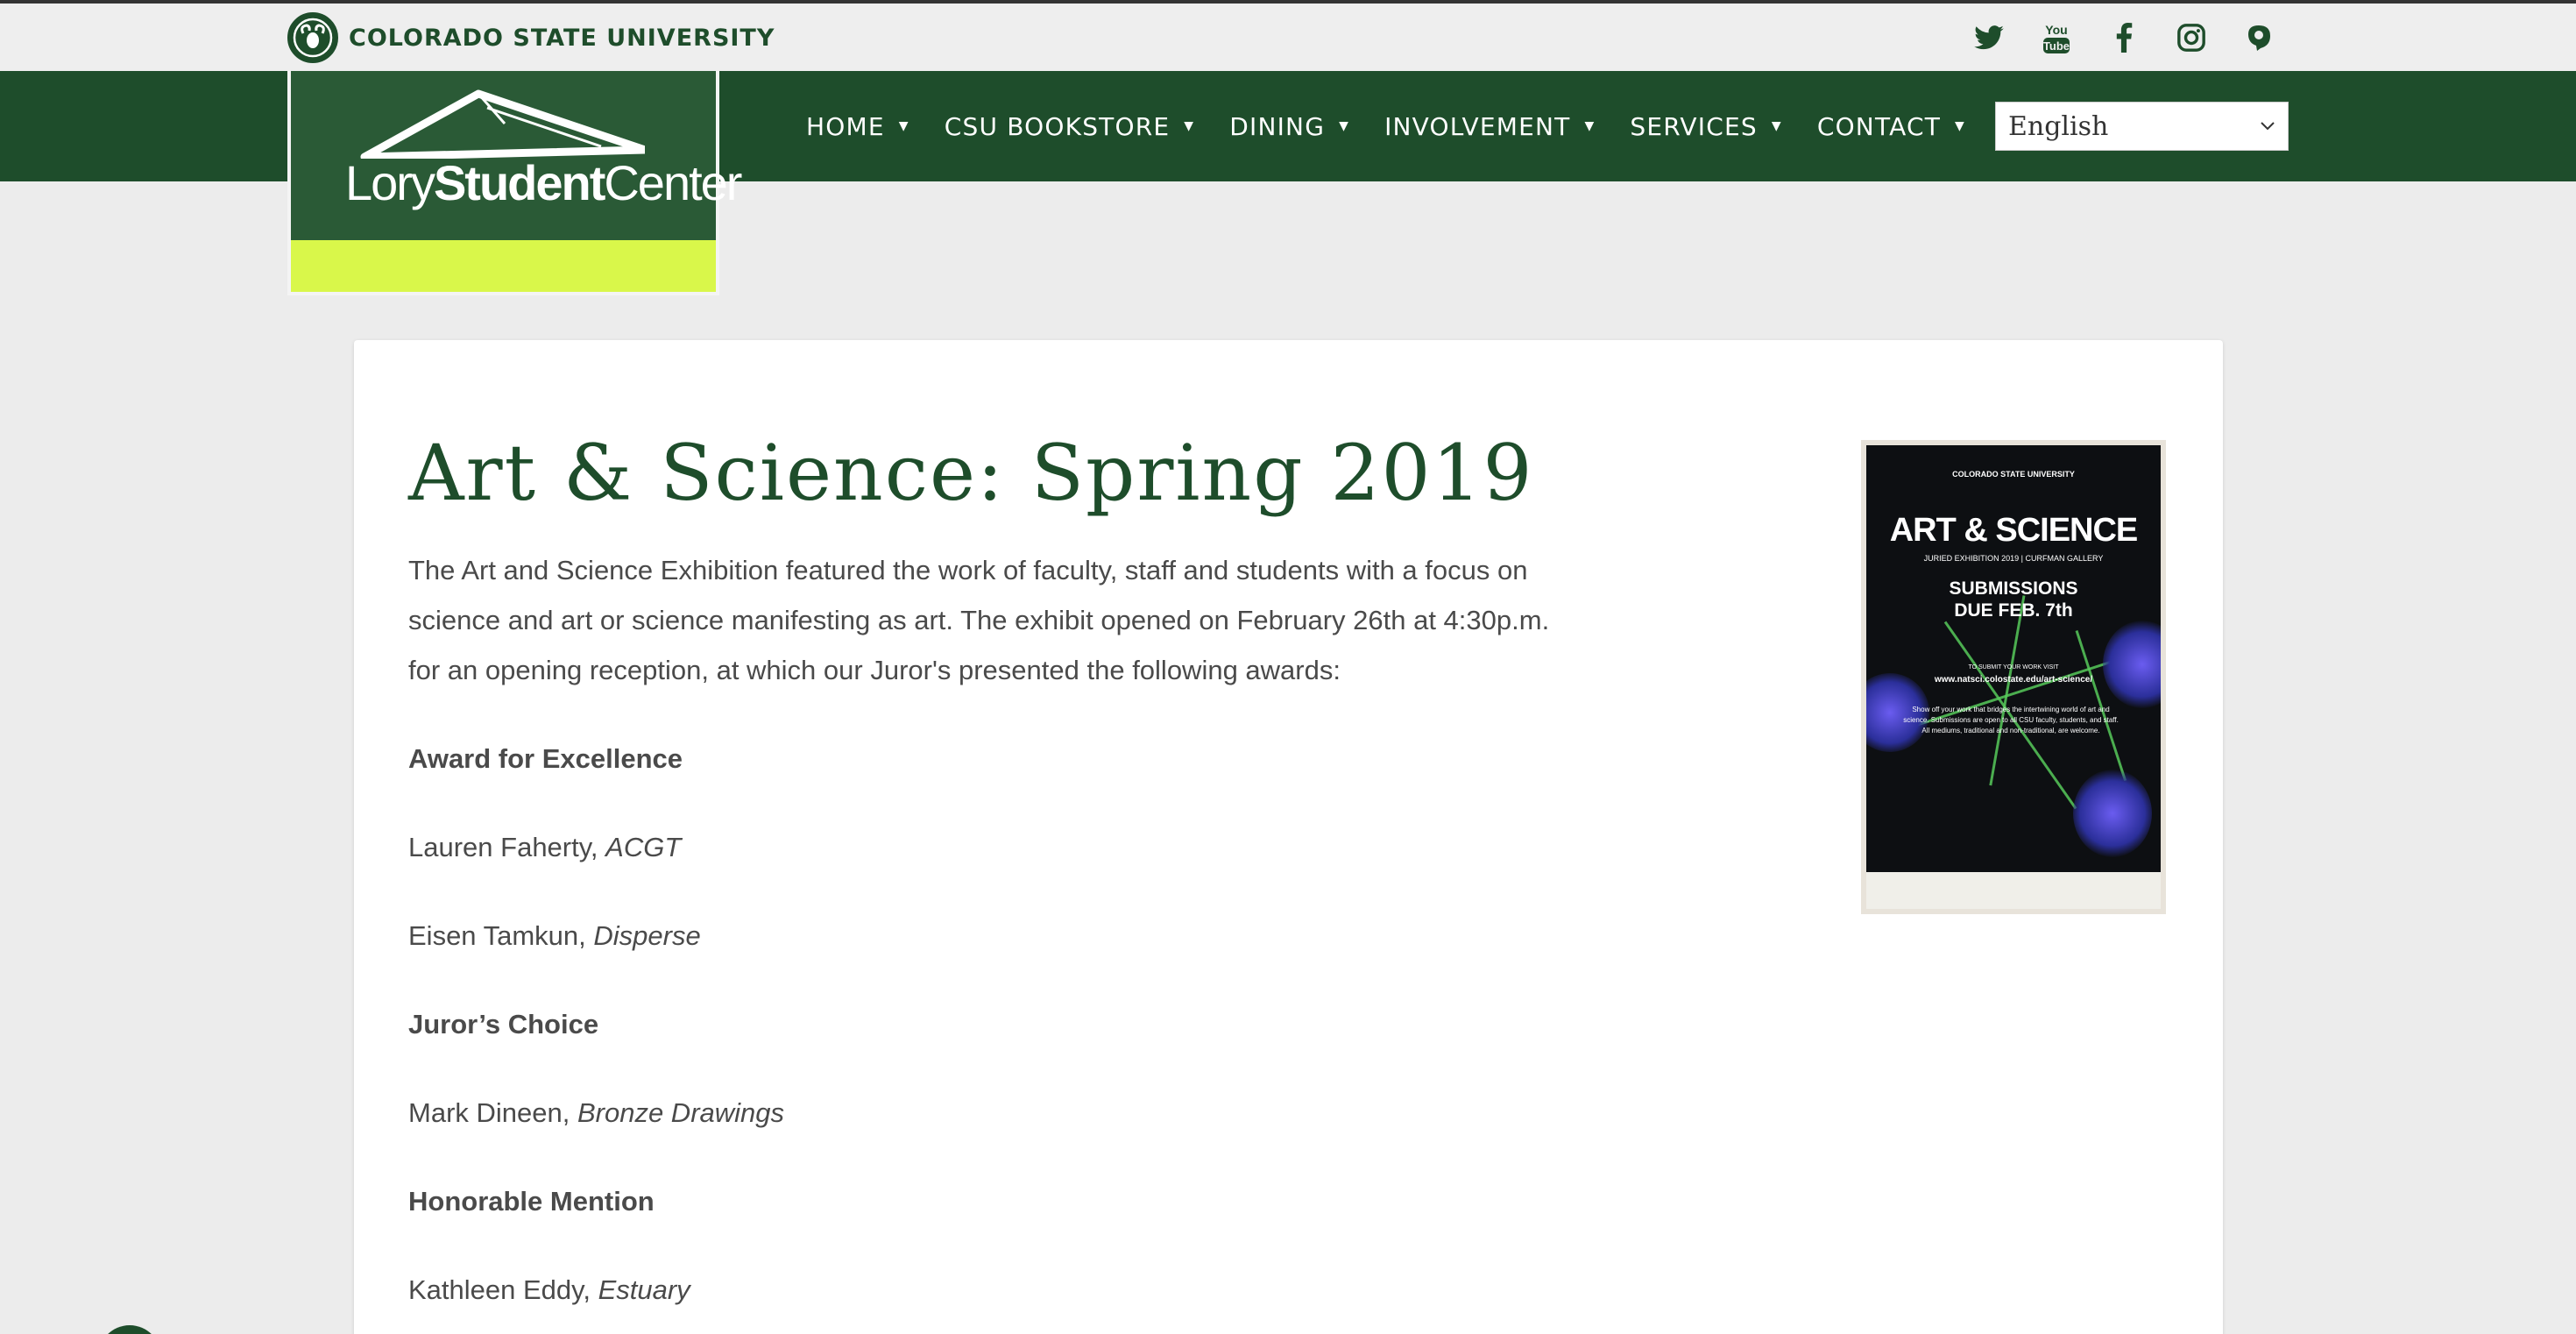  What do you see at coordinates (2268, 126) in the screenshot?
I see `chevron-down-icon` at bounding box center [2268, 126].